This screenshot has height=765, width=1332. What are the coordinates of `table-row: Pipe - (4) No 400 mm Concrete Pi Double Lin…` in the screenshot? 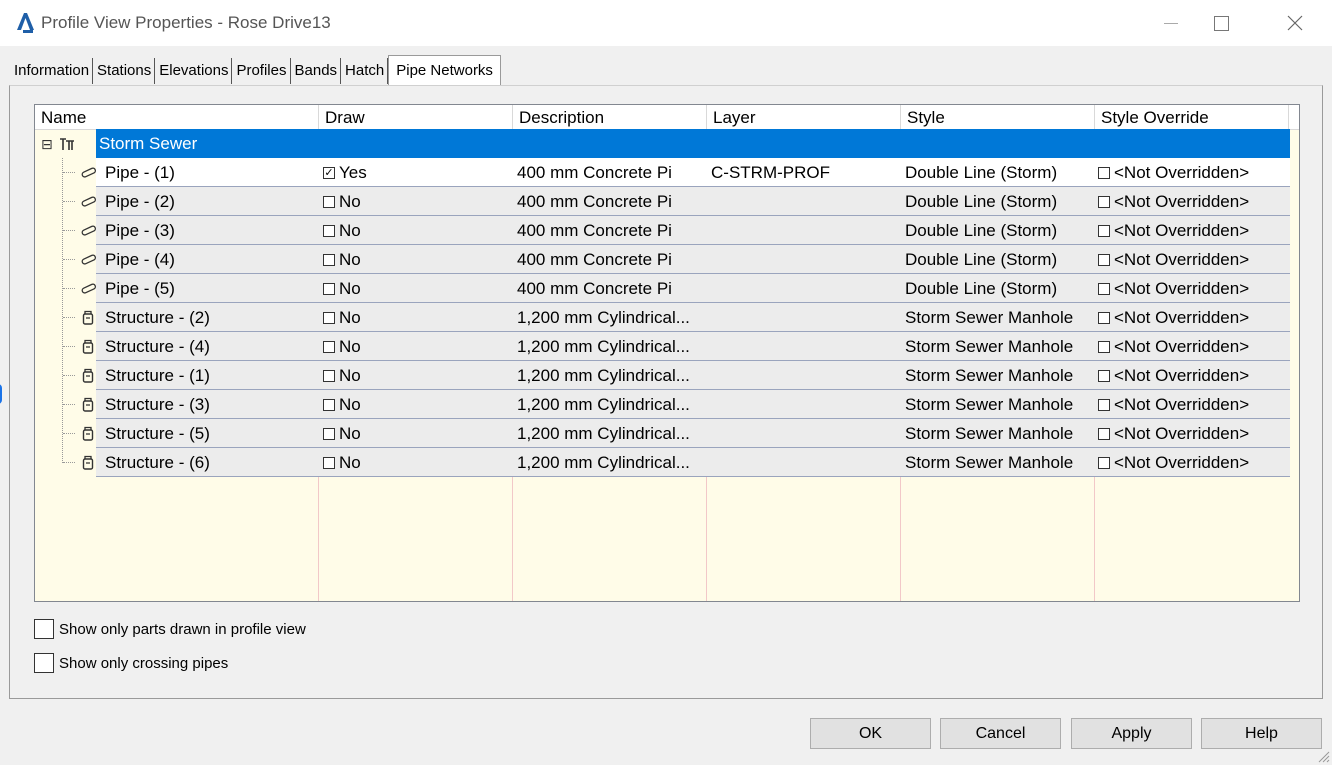 It's located at (667, 259).